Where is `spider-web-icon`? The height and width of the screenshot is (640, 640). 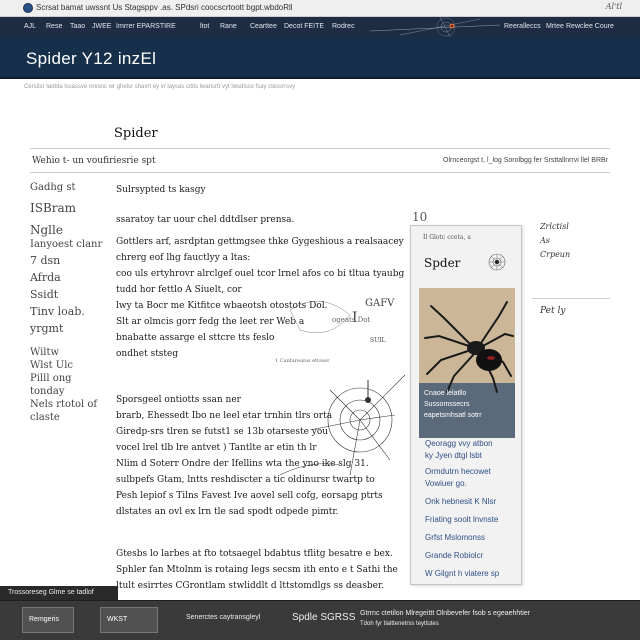 spider-web-icon is located at coordinates (497, 262).